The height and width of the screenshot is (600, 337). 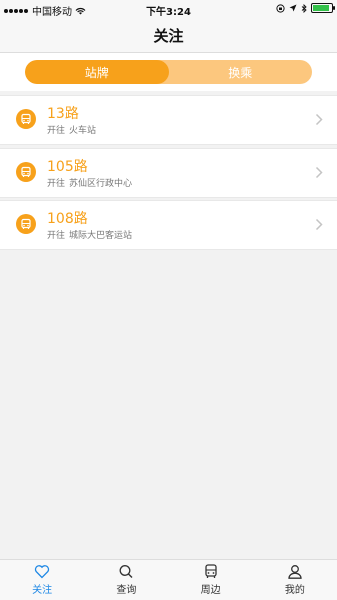 What do you see at coordinates (67, 167) in the screenshot?
I see `route-name: 105路` at bounding box center [67, 167].